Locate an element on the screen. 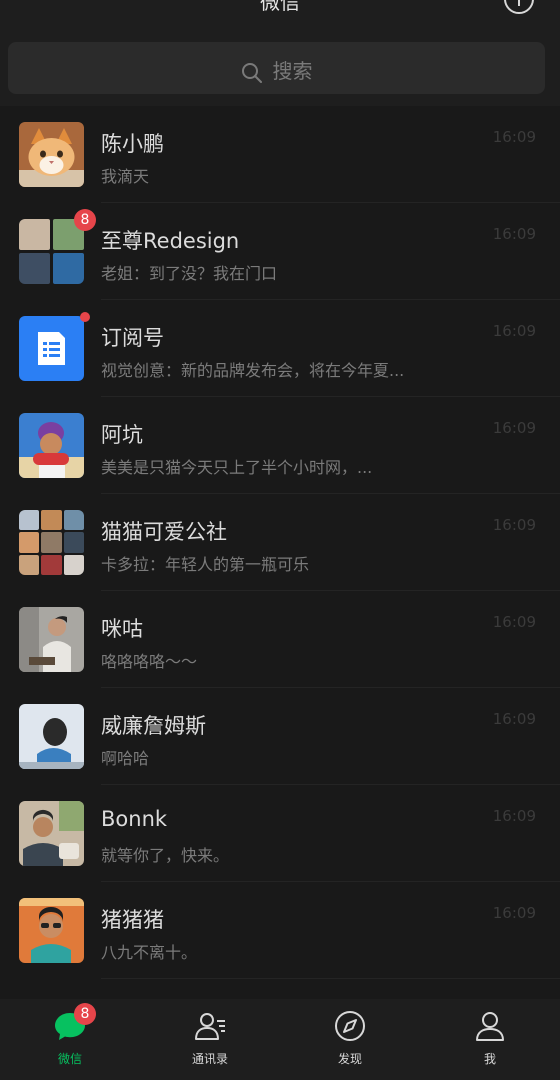  person-icon is located at coordinates (490, 1026).